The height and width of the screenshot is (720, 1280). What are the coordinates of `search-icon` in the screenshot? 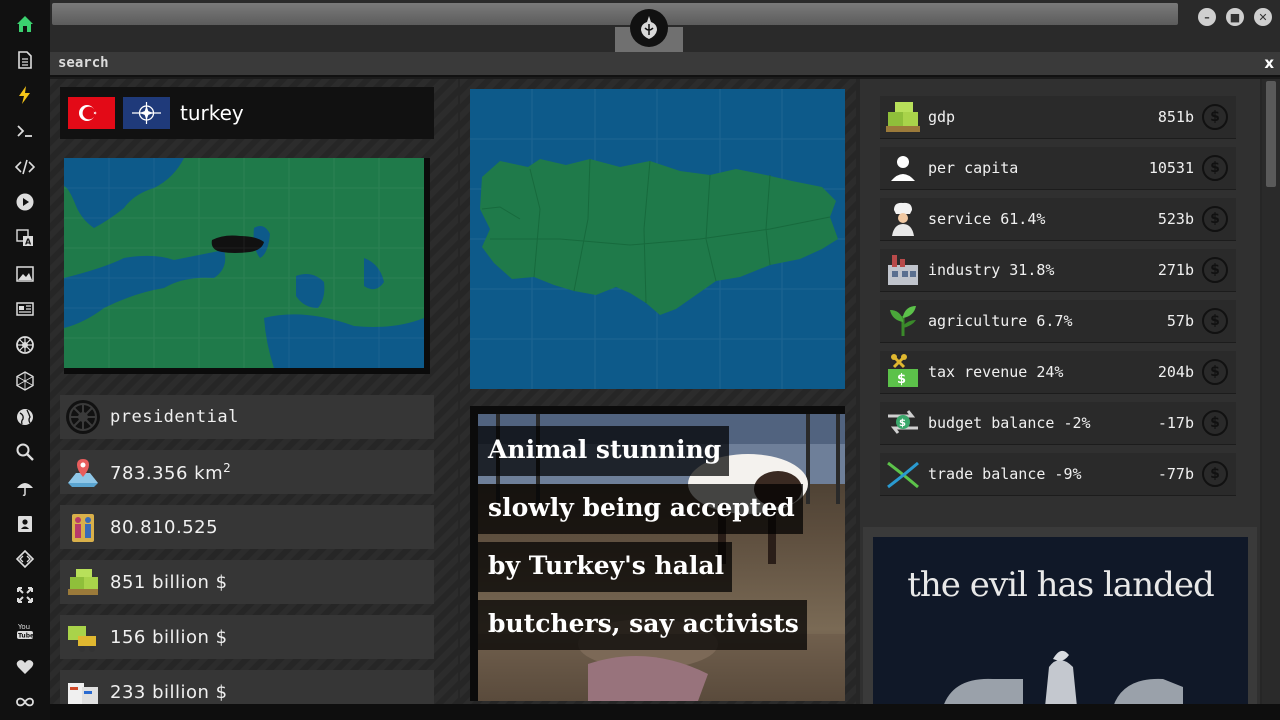 It's located at (25, 452).